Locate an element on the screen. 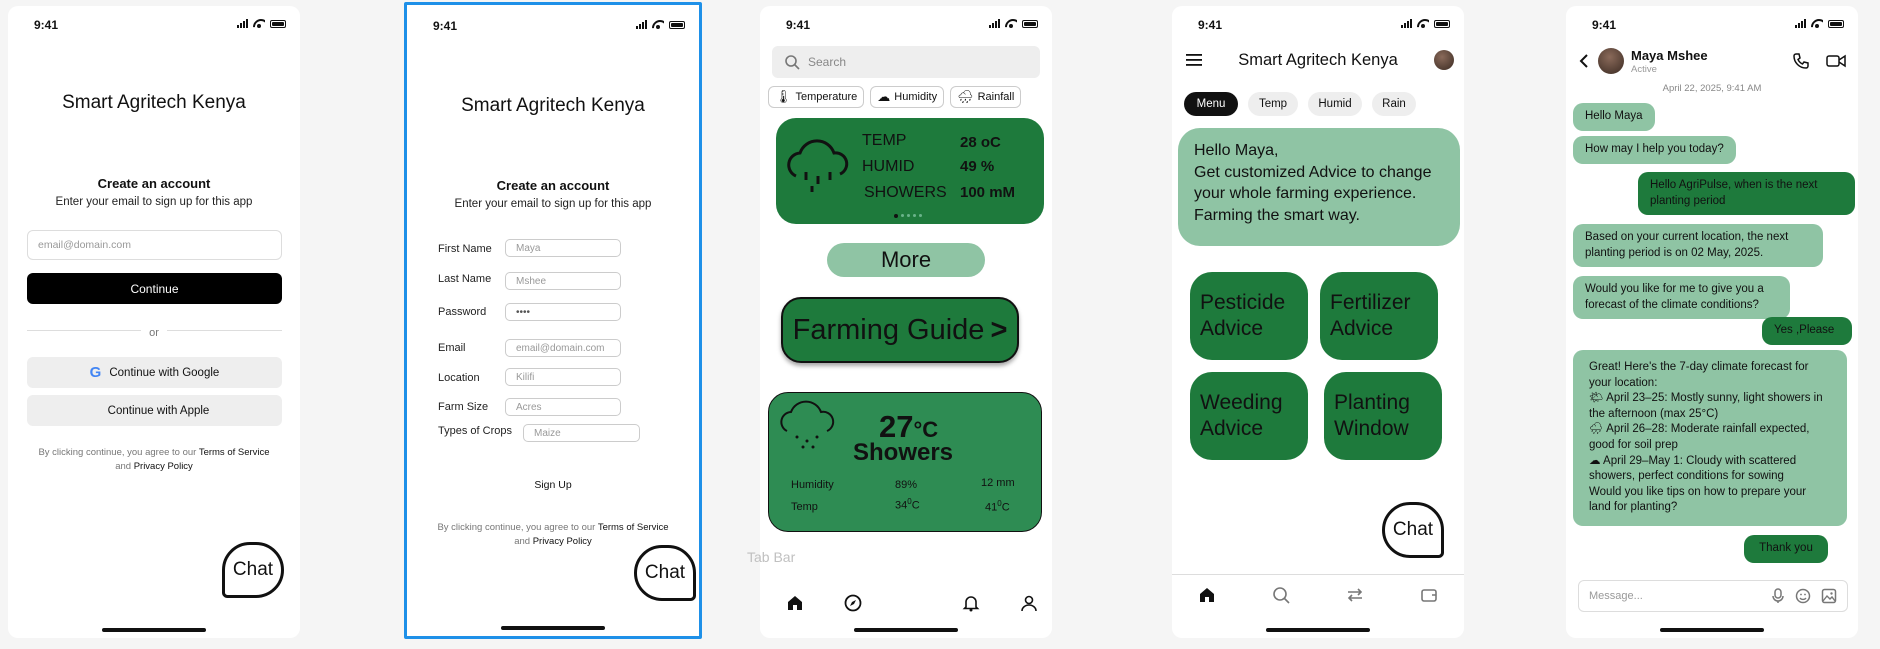 This screenshot has width=1880, height=649. avatar is located at coordinates (1444, 60).